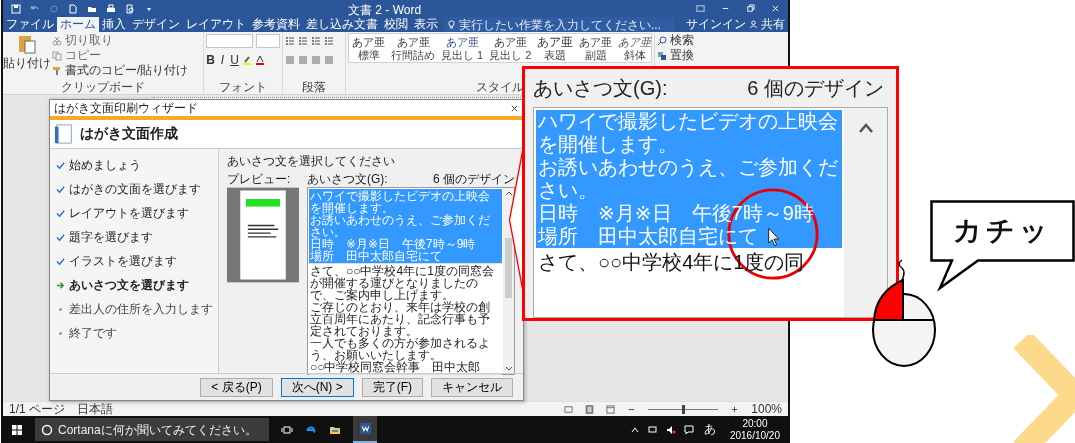 The image size is (1075, 443). I want to click on dialog-title: はがき文面印刷ウィザード, so click(126, 108).